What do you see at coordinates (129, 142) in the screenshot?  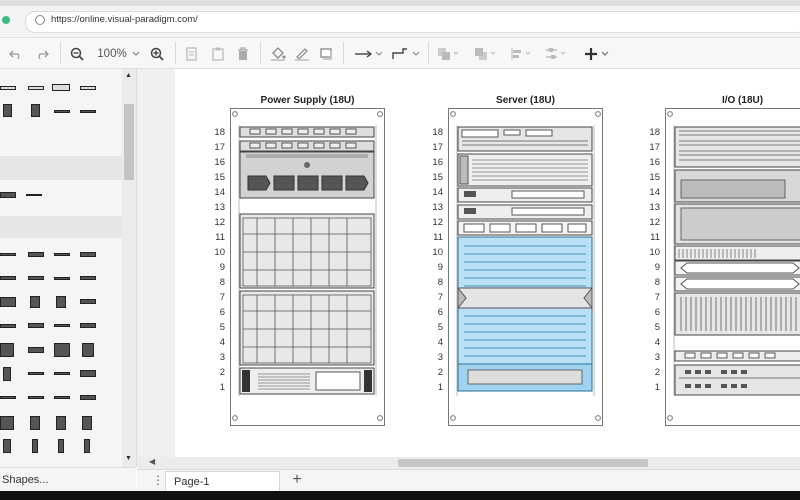 I see `sidebar-scrollbar-thumb` at bounding box center [129, 142].